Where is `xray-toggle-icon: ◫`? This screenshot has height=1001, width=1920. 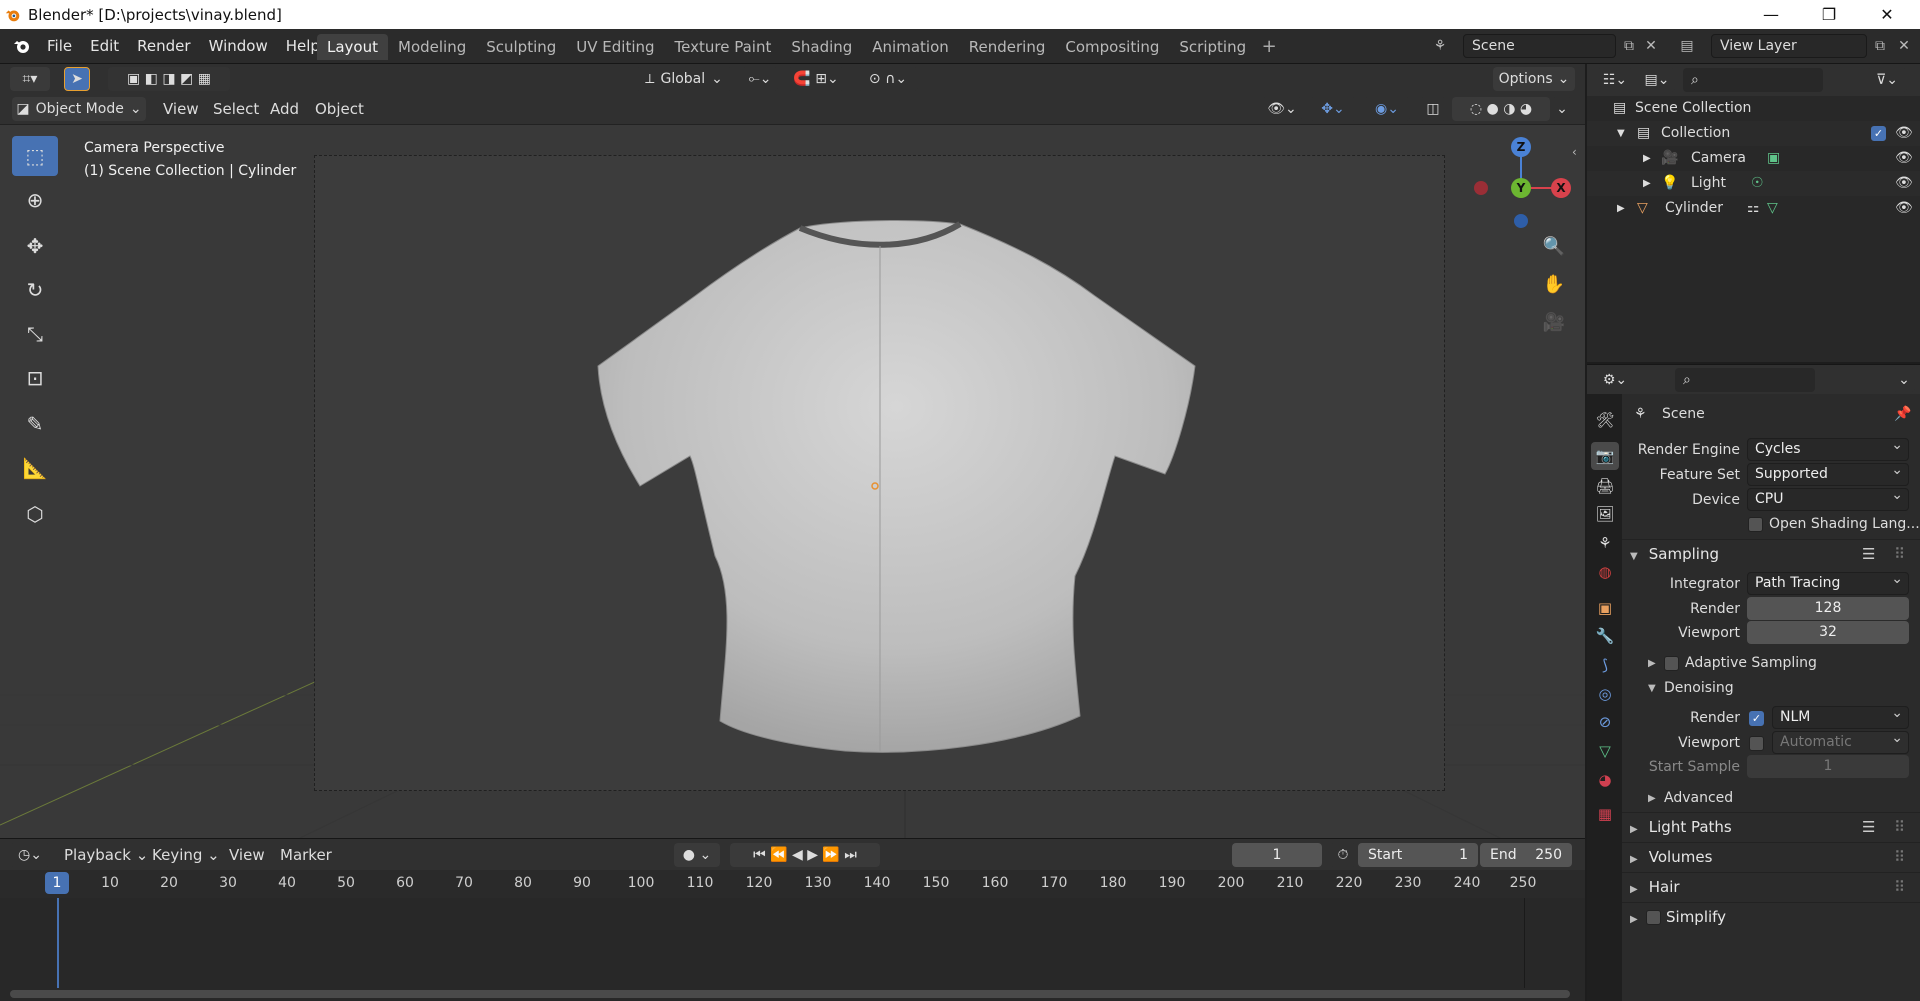 xray-toggle-icon: ◫ is located at coordinates (1433, 109).